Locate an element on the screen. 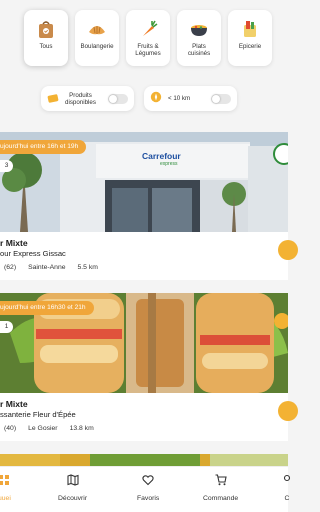 Image resolution: width=320 pixels, height=512 pixels. store-name: our Express Gissac is located at coordinates (33, 253).